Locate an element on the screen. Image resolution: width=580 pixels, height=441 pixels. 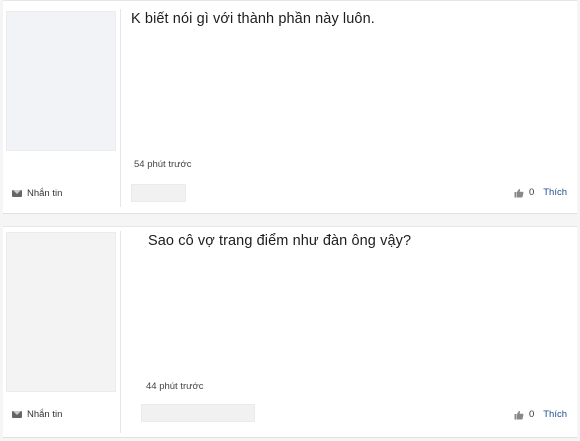
comment-timestamp: 44 phút trước is located at coordinates (175, 386).